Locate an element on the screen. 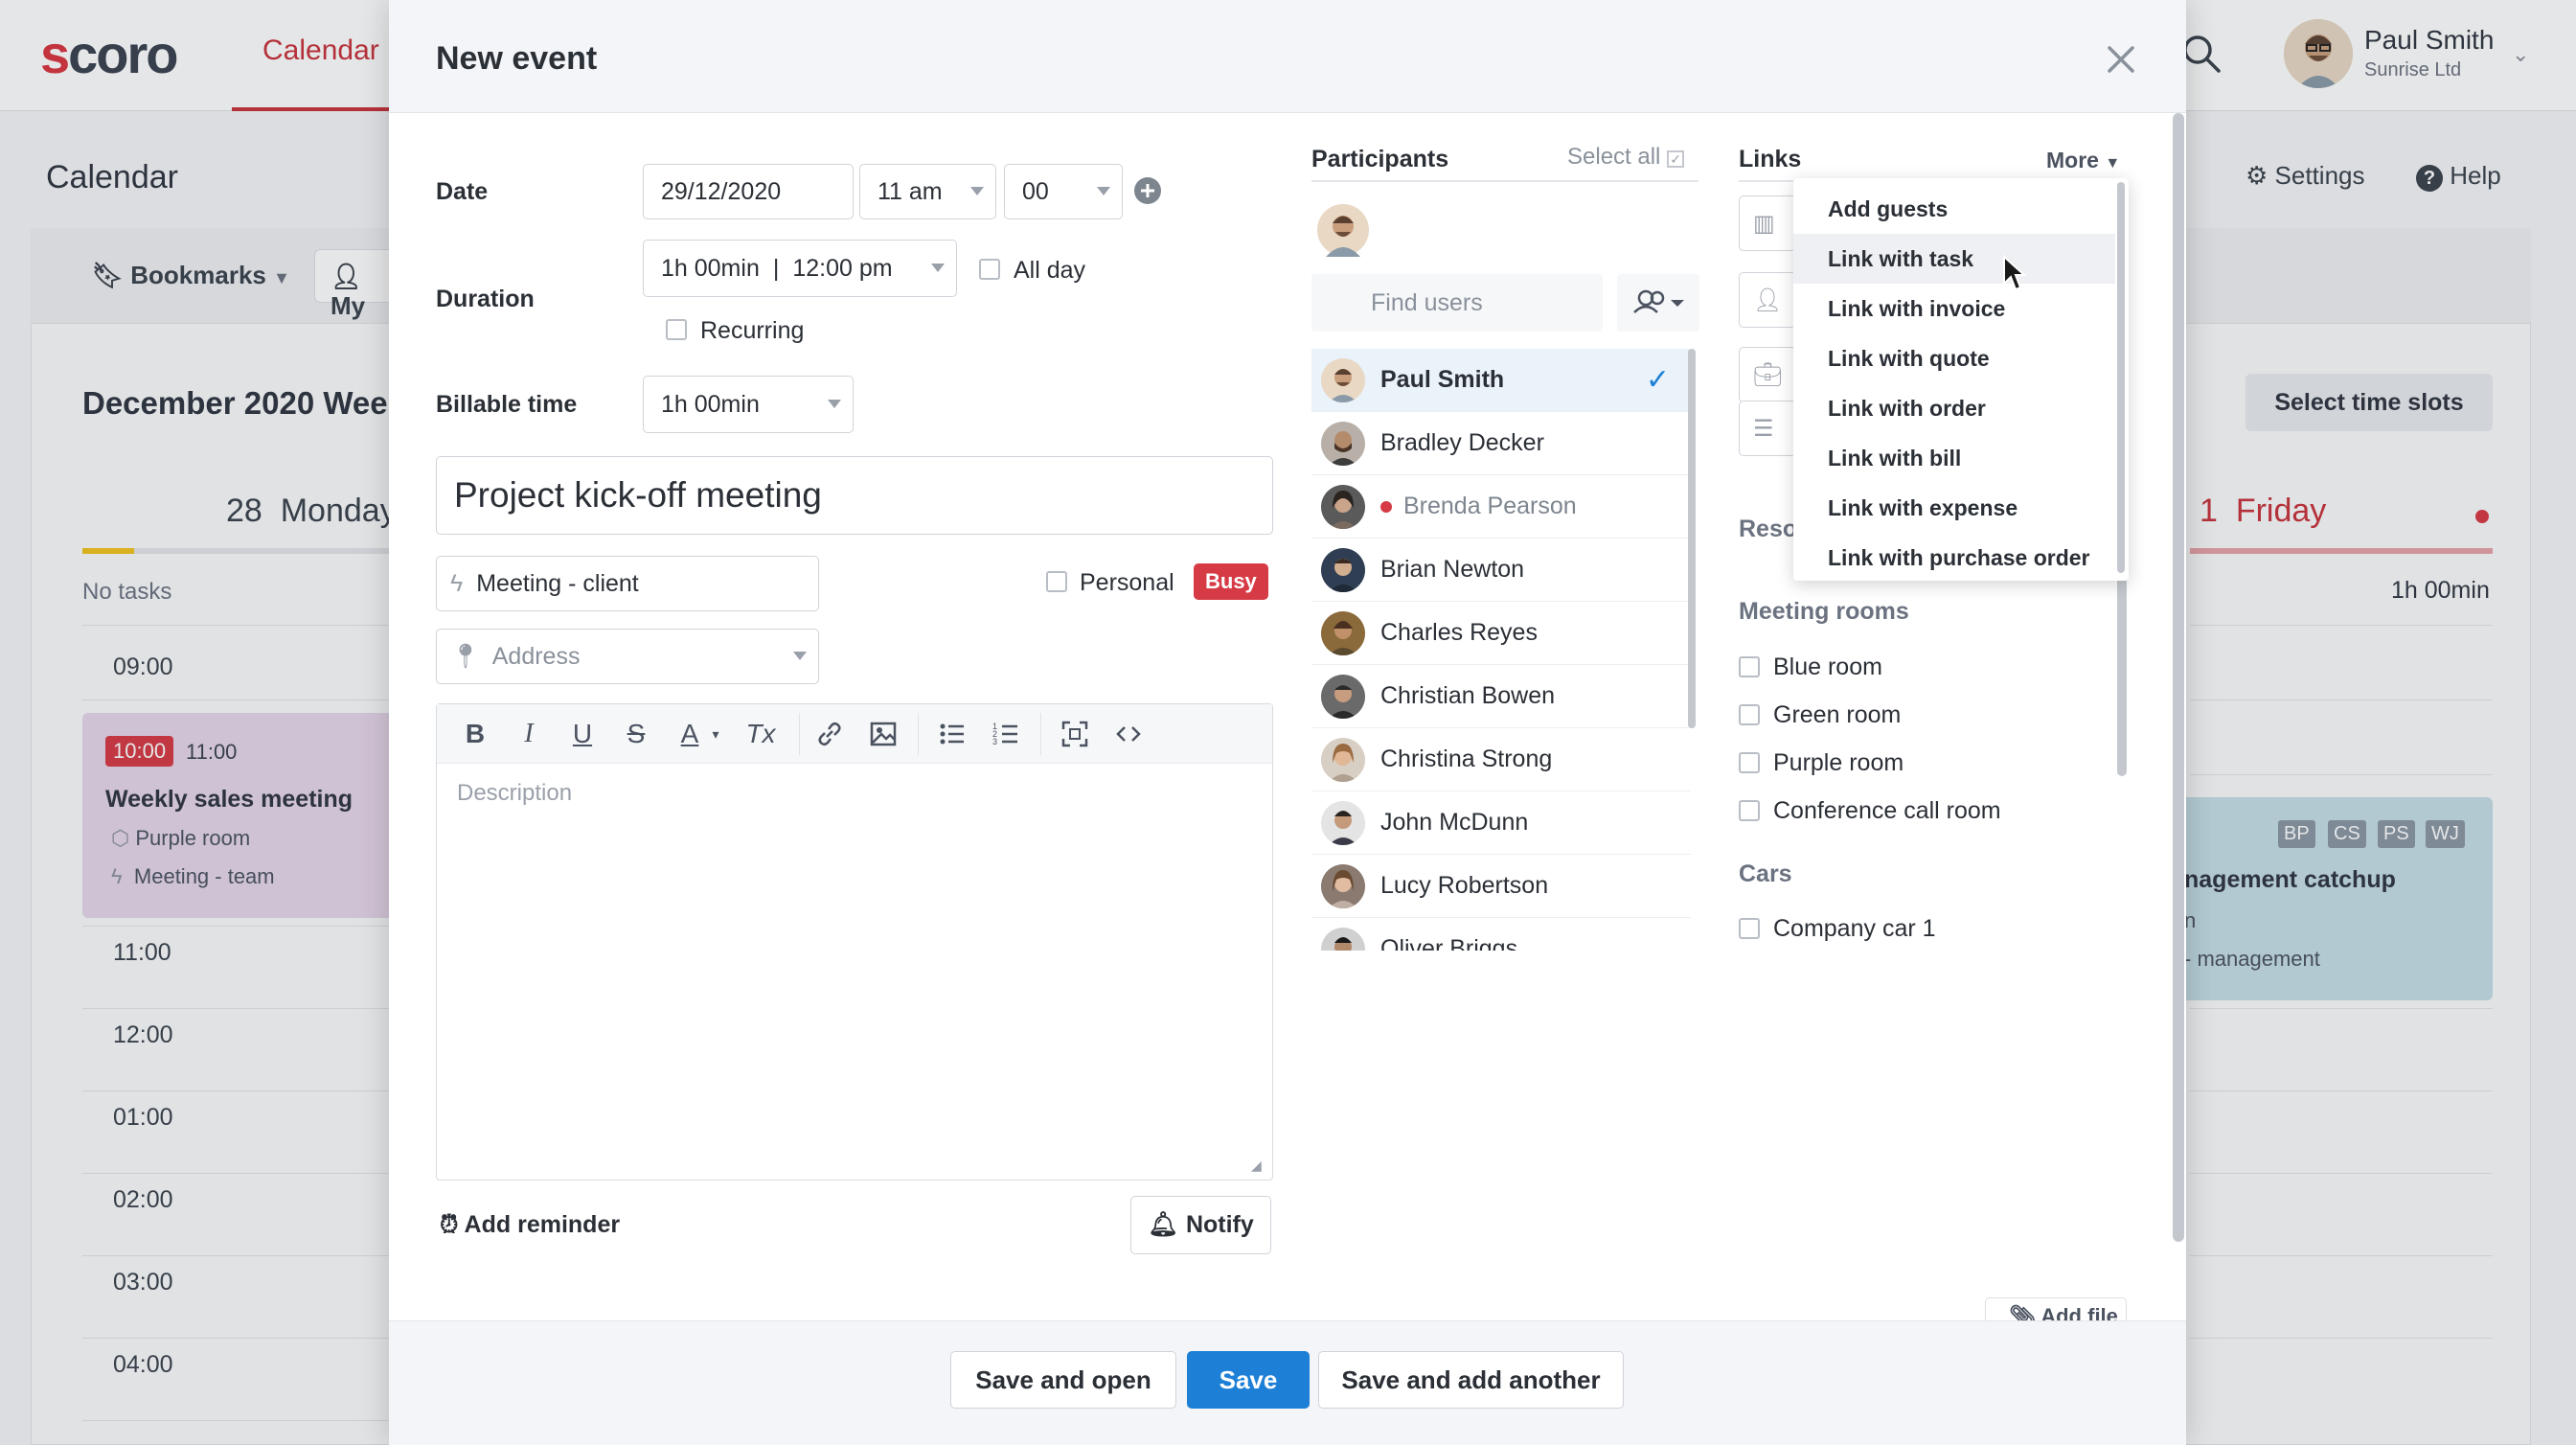 This screenshot has width=2576, height=1445. text-color-icon: A is located at coordinates (689, 734).